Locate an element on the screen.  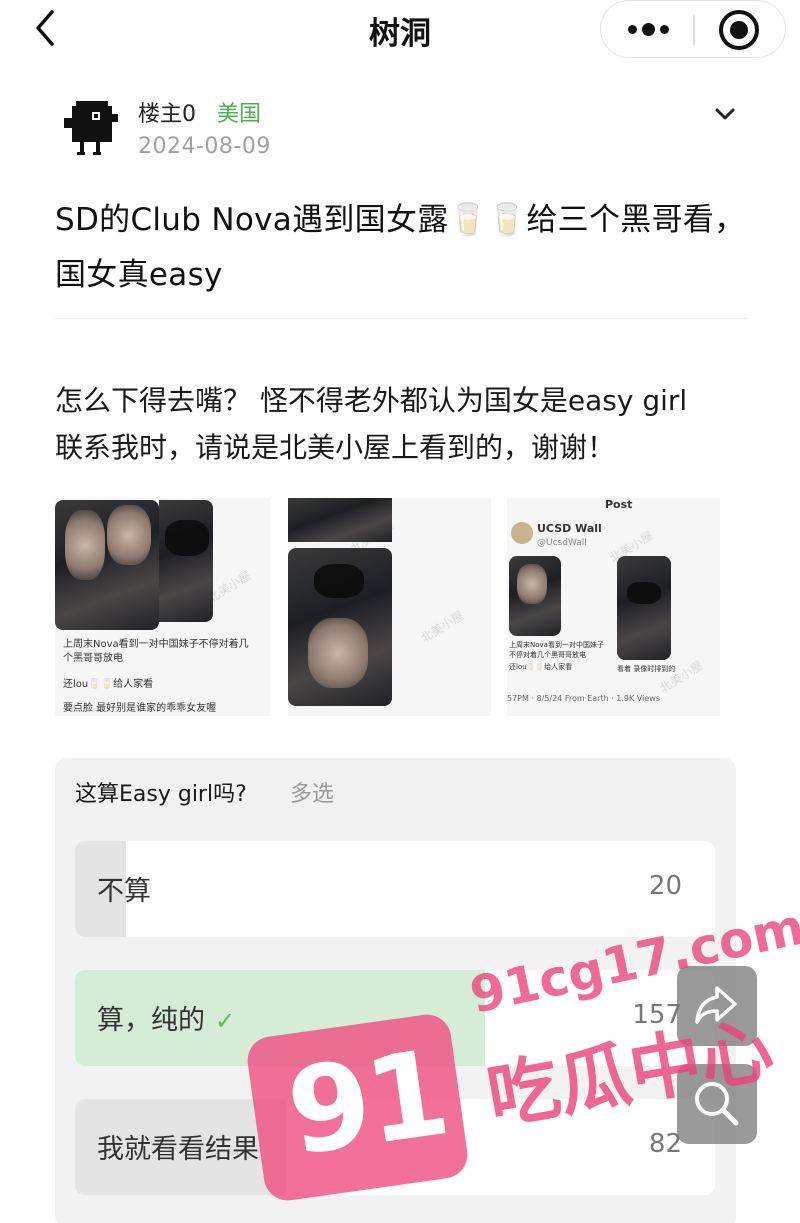
target-circle-icon is located at coordinates (739, 30).